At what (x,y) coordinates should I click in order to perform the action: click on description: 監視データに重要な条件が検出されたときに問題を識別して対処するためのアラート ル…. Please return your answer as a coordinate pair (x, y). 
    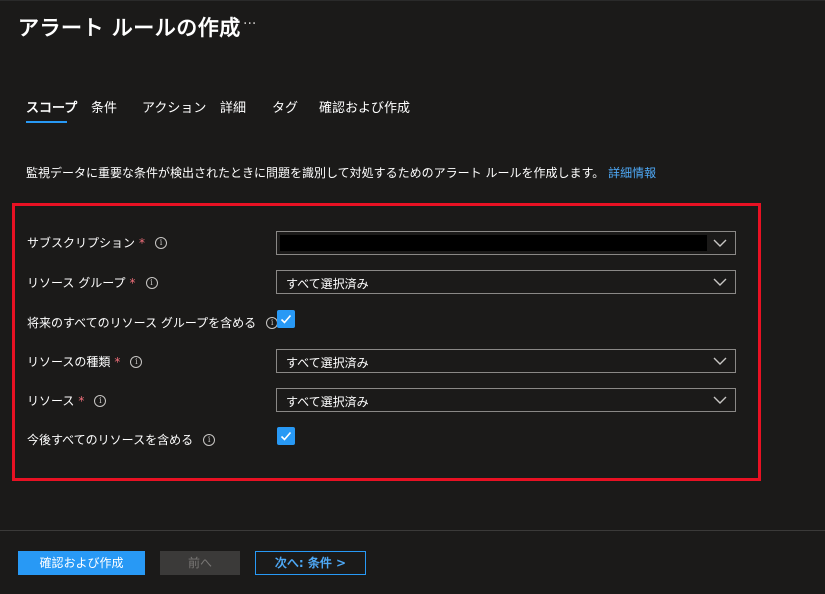
    Looking at the image, I should click on (341, 172).